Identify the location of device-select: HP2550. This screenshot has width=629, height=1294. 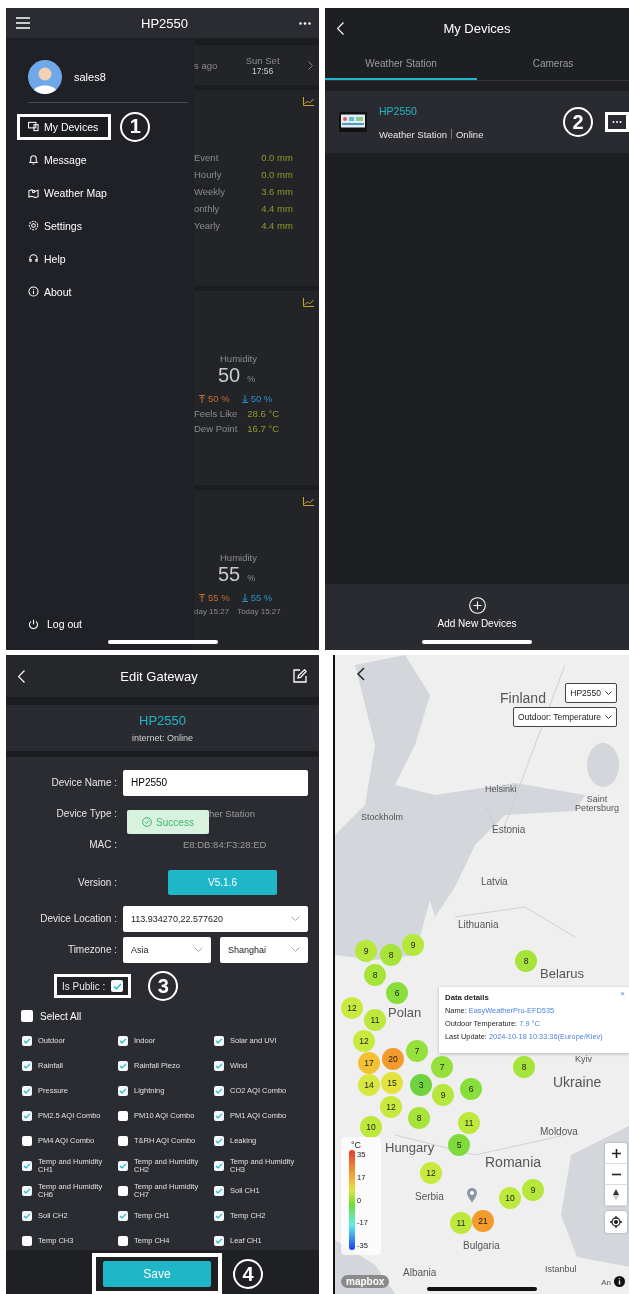
(591, 693).